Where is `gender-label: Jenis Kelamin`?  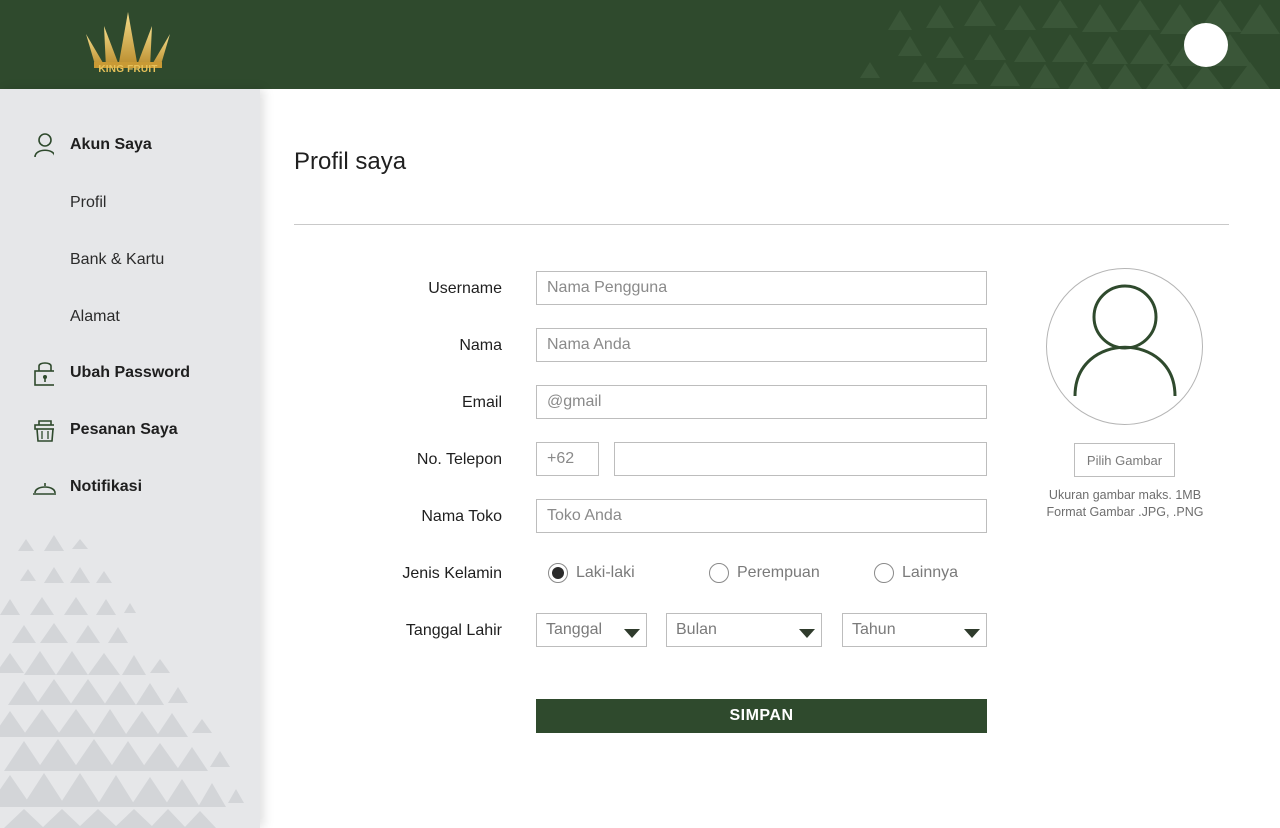
gender-label: Jenis Kelamin is located at coordinates (452, 573).